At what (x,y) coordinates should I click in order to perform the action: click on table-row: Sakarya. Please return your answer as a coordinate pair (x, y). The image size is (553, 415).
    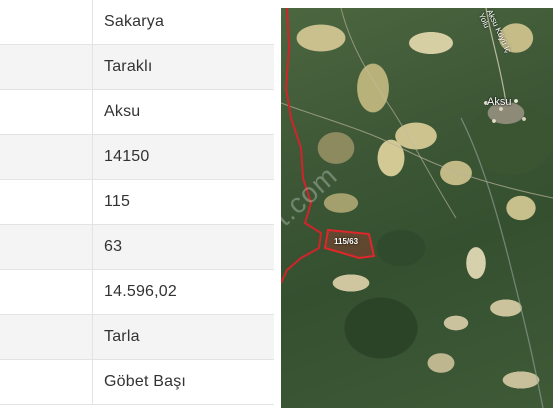
    Looking at the image, I should click on (137, 22).